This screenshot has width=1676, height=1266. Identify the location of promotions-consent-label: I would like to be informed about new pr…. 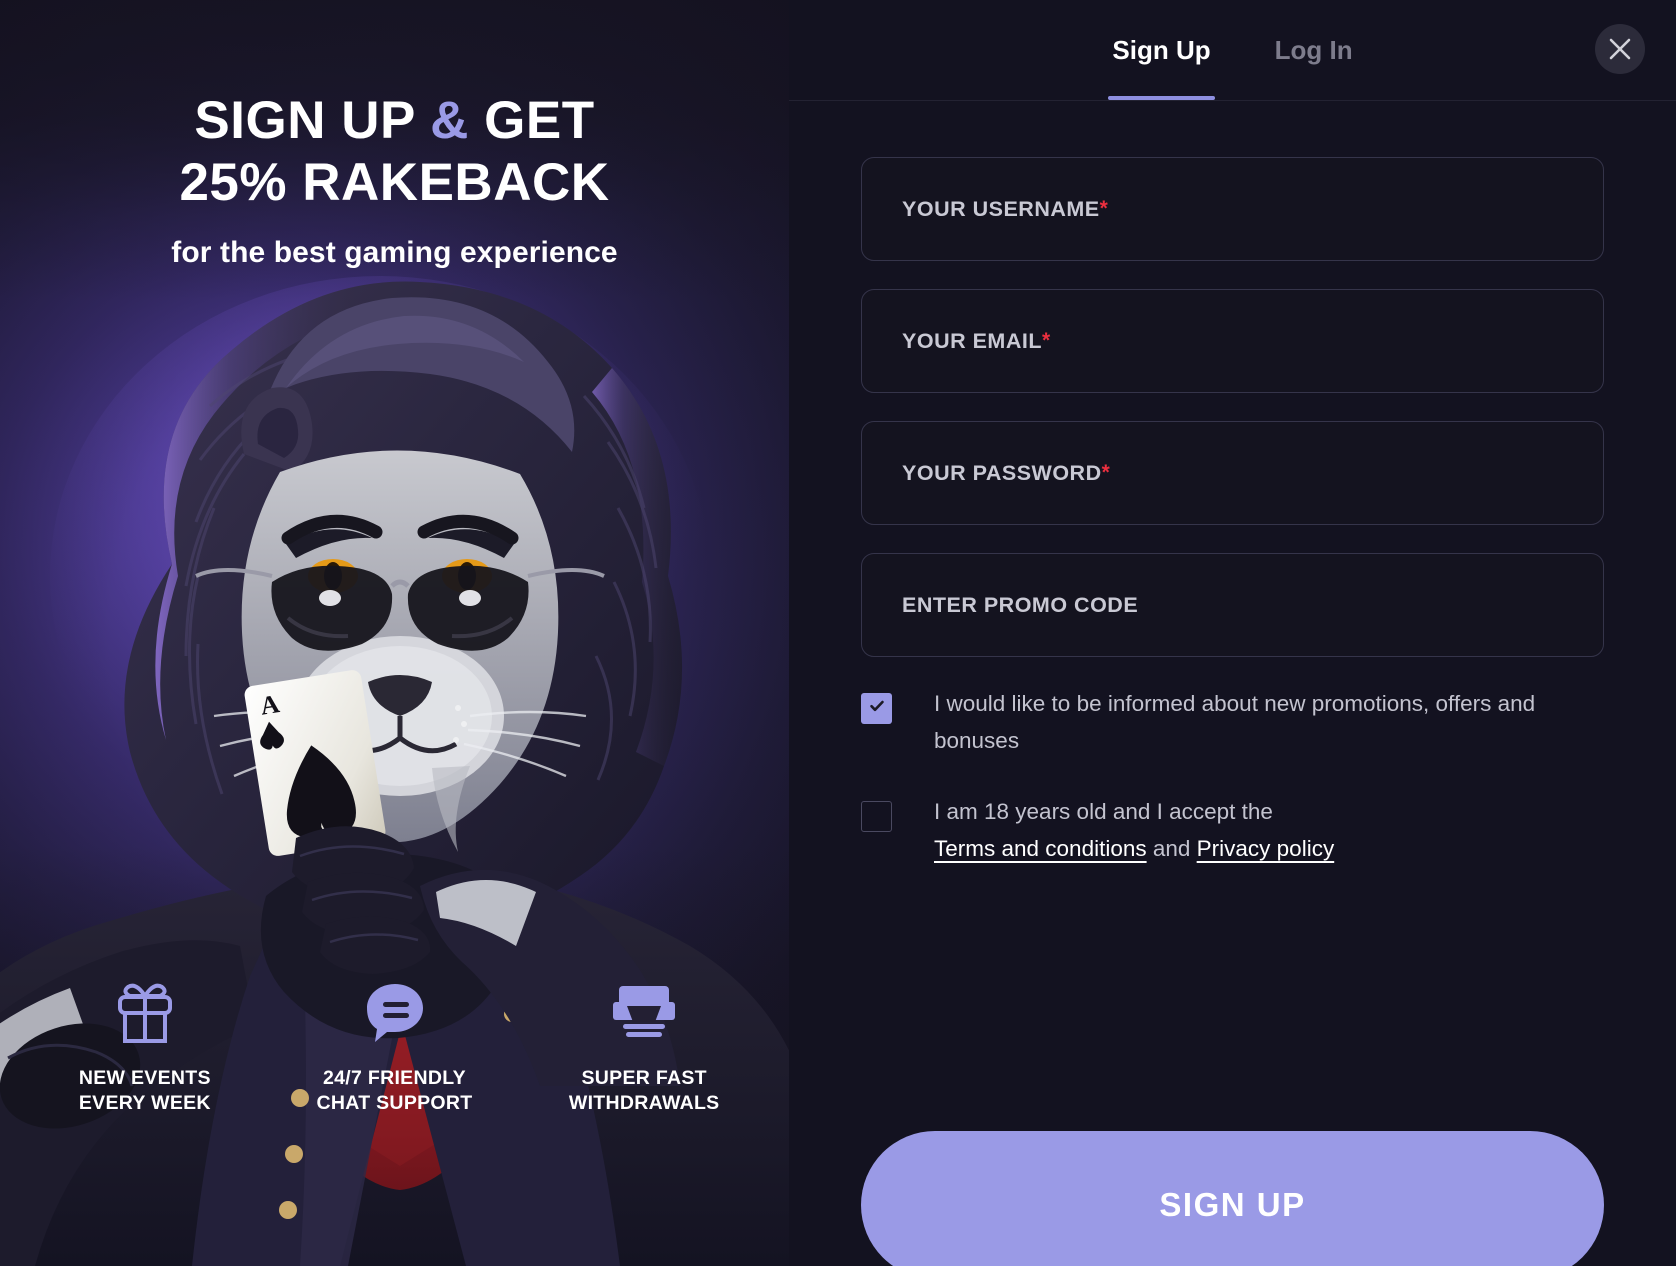
(1235, 722).